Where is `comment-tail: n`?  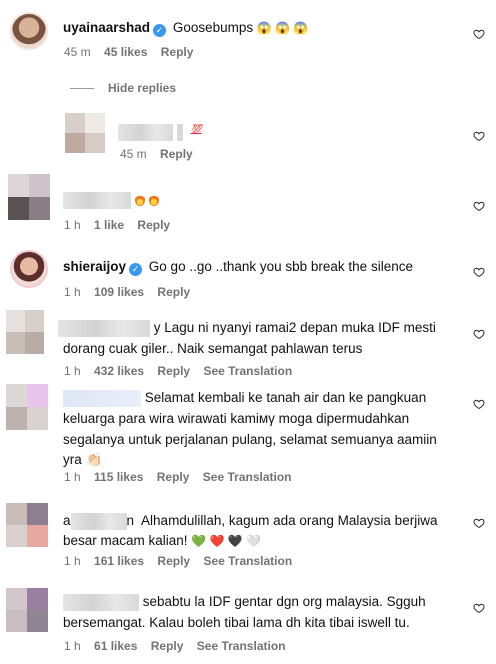
comment-tail: n is located at coordinates (130, 520).